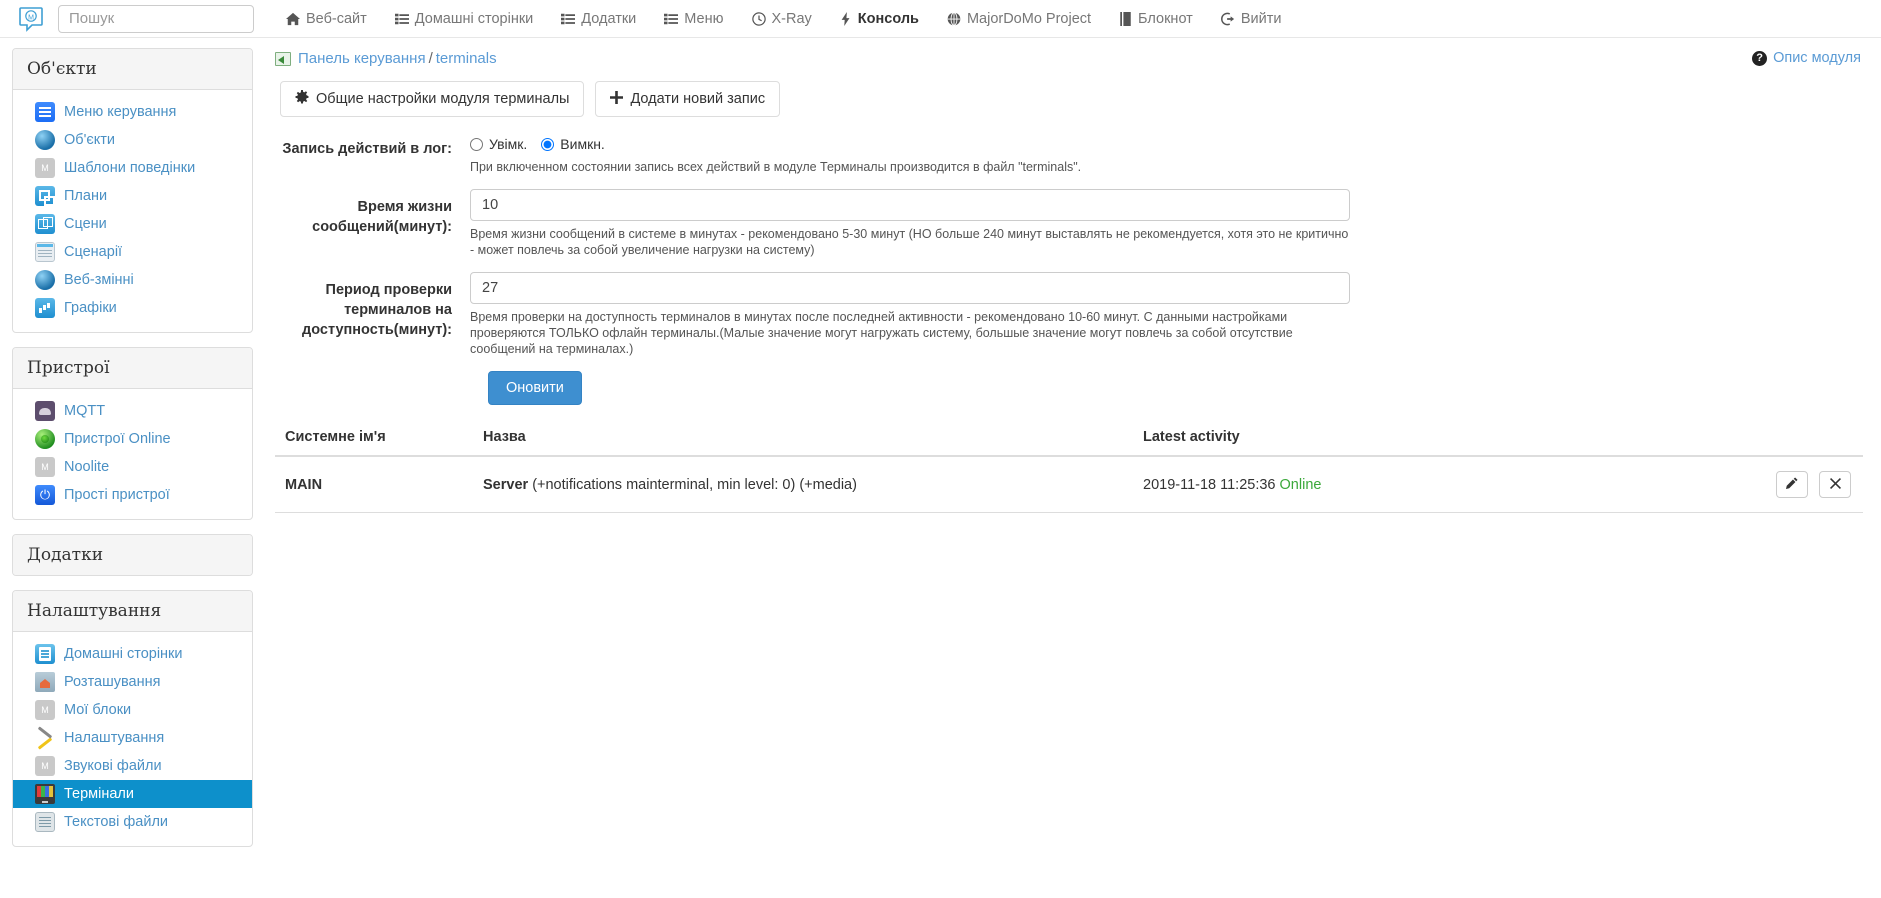 The width and height of the screenshot is (1881, 898). I want to click on log-radio-off-label: Вимкн., so click(582, 144).